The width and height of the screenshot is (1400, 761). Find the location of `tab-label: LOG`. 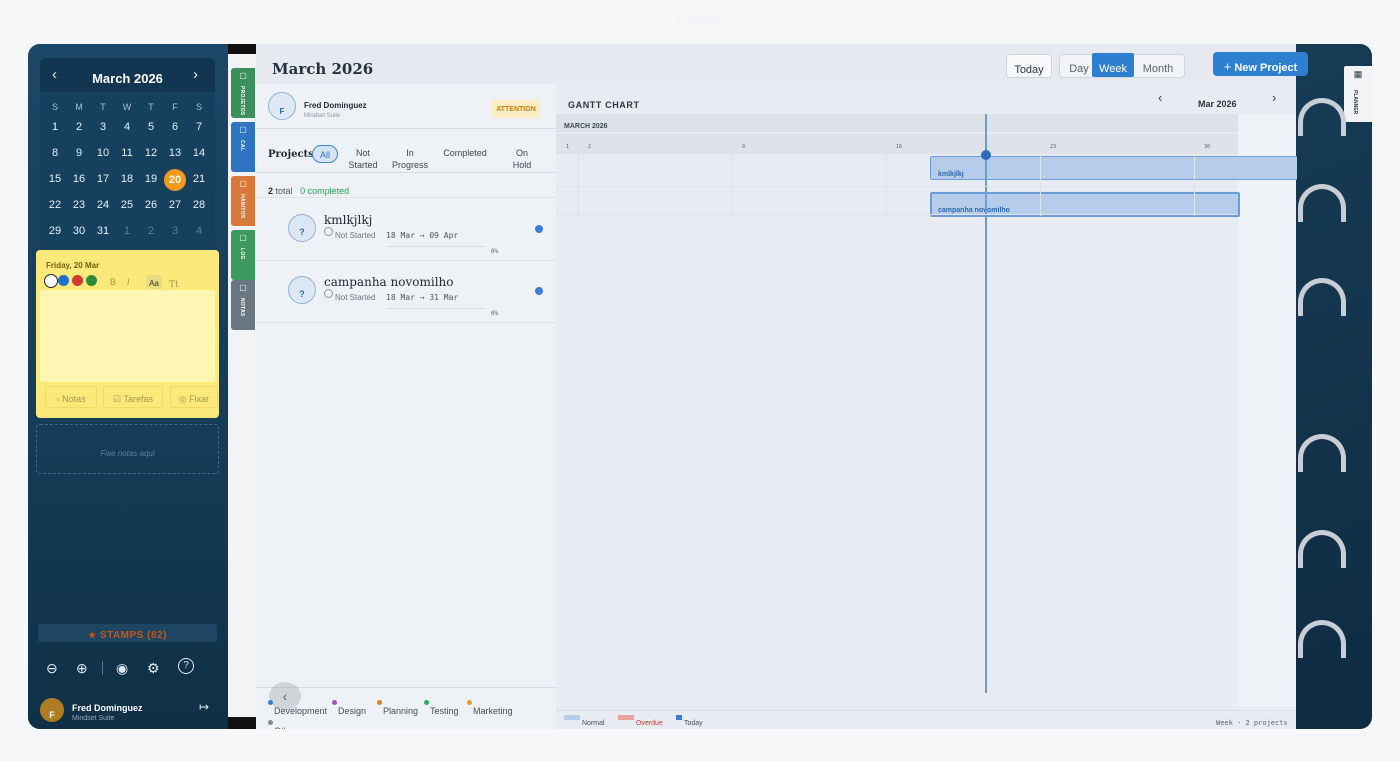

tab-label: LOG is located at coordinates (242, 254).